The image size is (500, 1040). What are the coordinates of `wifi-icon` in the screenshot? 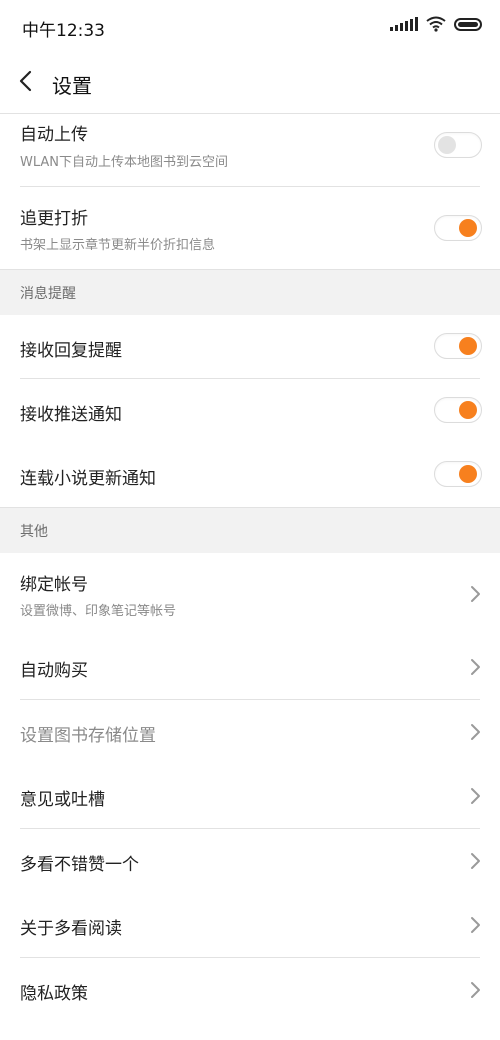 It's located at (436, 24).